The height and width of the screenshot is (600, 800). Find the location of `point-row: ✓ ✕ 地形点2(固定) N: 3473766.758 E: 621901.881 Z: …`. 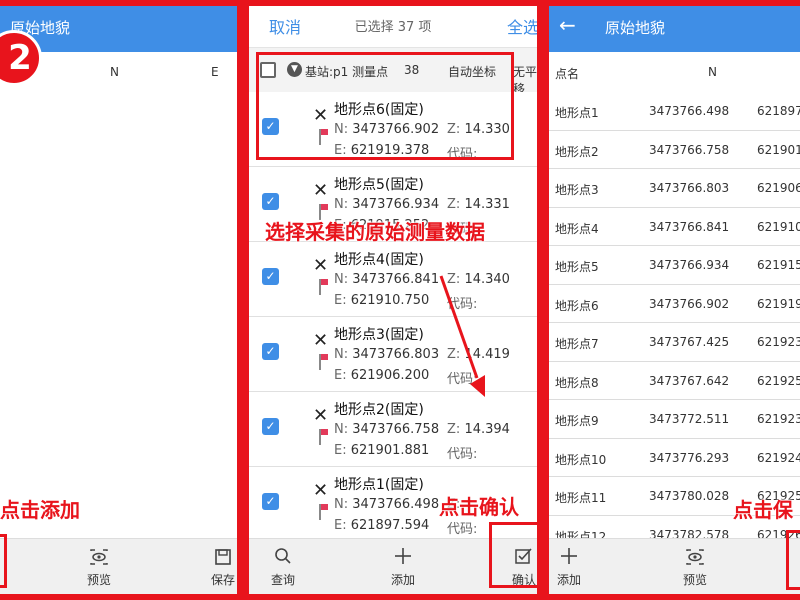

point-row: ✓ ✕ 地形点2(固定) N: 3473766.758 E: 621901.881 Z: … is located at coordinates (393, 429).